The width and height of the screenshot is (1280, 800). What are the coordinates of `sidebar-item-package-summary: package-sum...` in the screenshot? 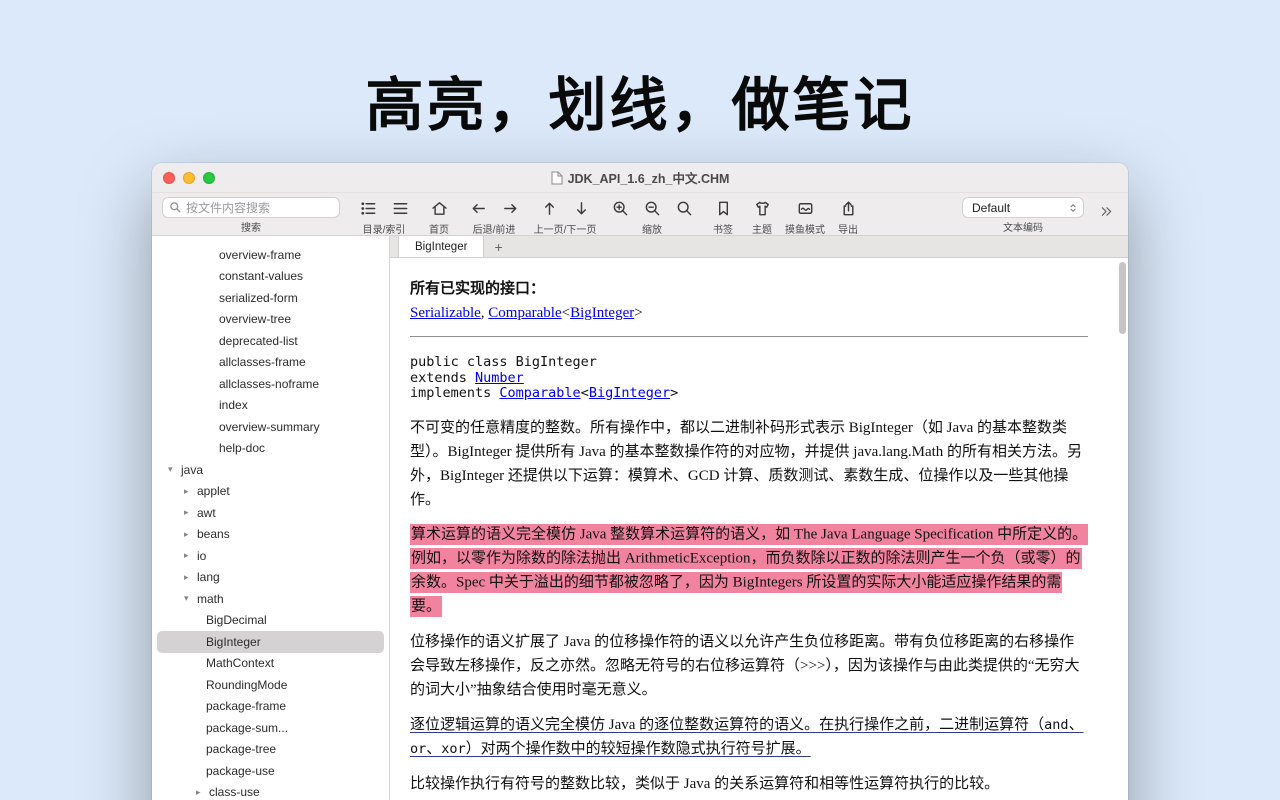 It's located at (270, 728).